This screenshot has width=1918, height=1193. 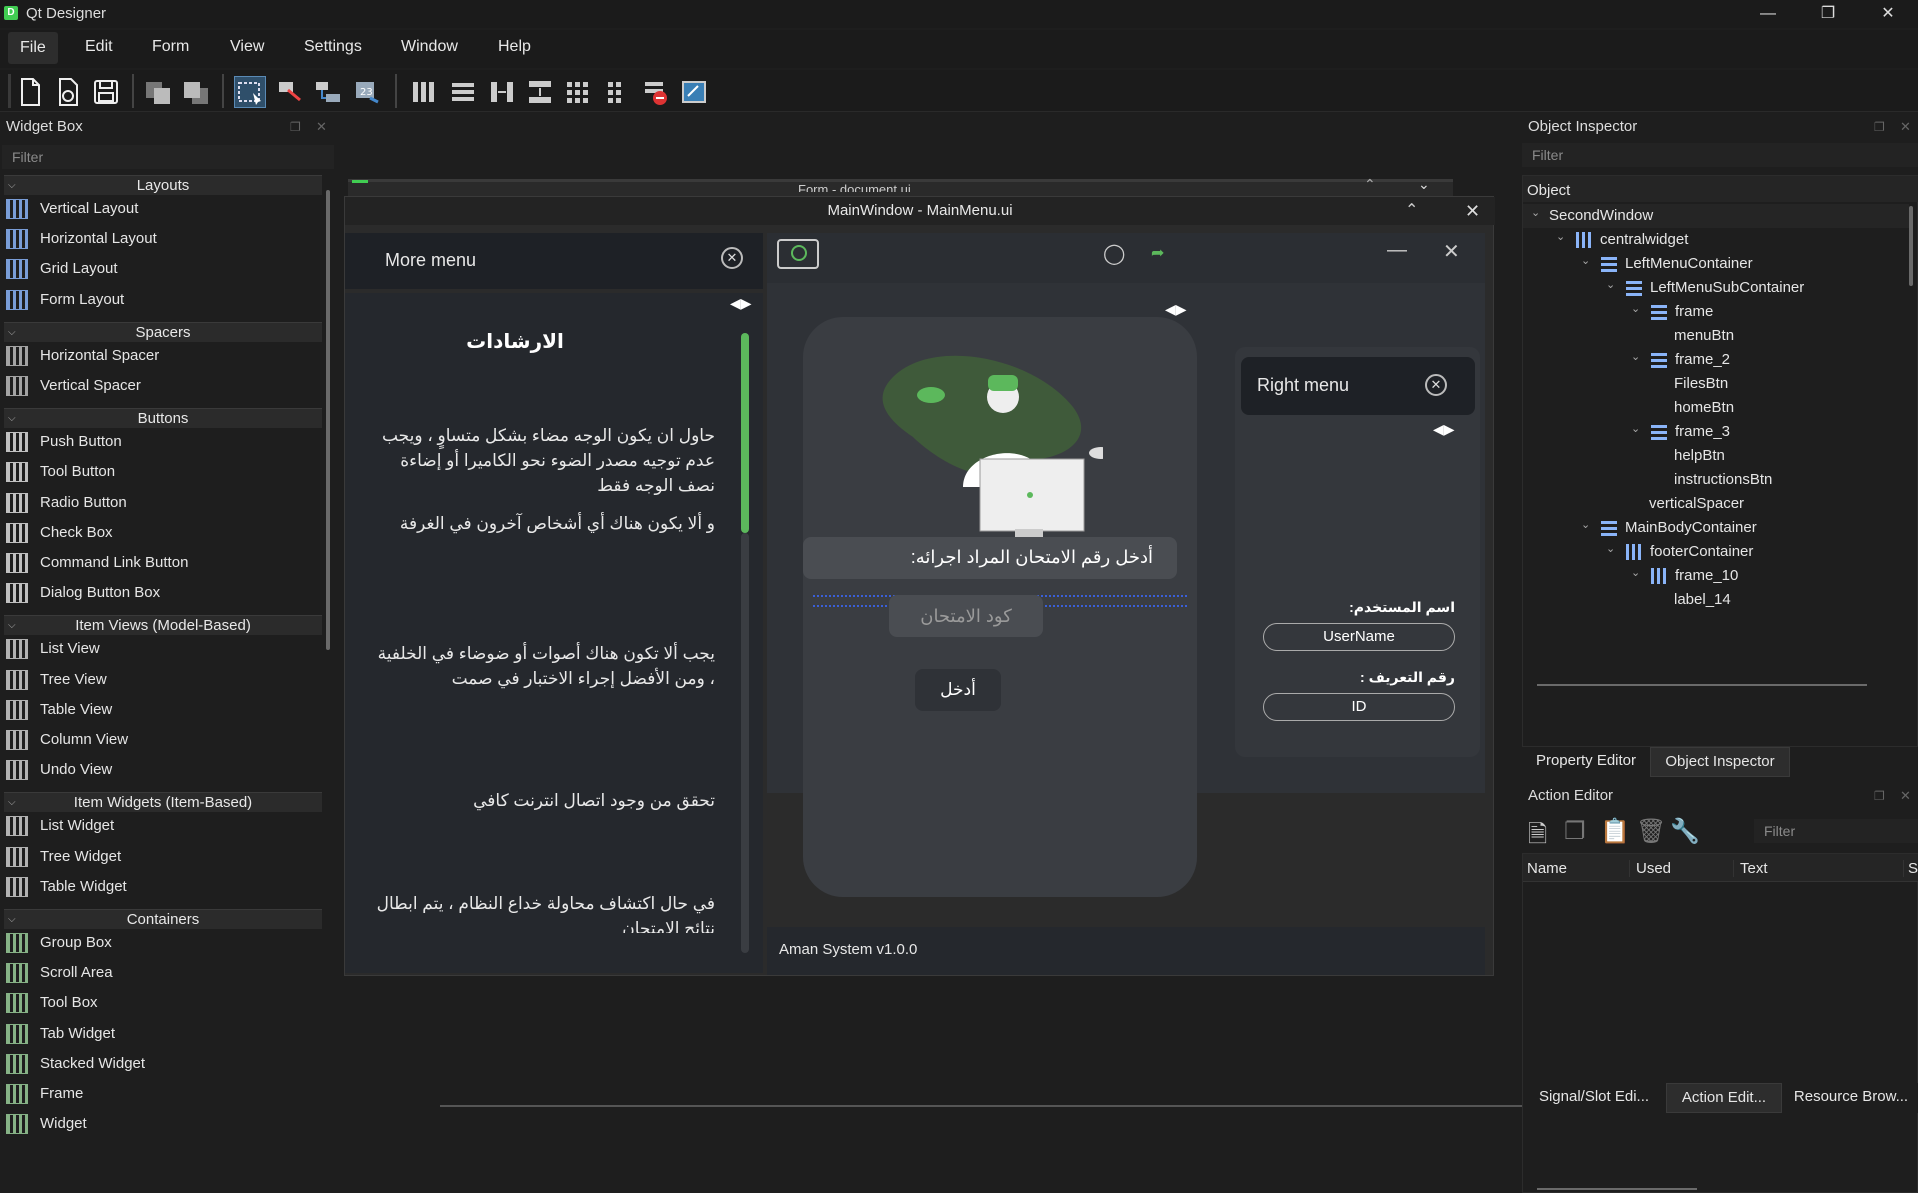 What do you see at coordinates (1716, 456) in the screenshot?
I see `object-tree-row-helpbtn: helpBtn` at bounding box center [1716, 456].